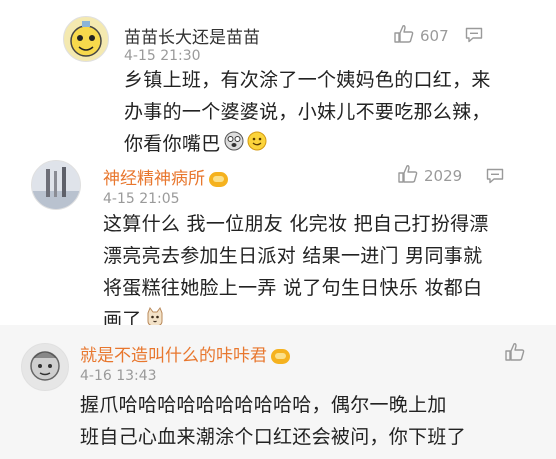  Describe the element at coordinates (263, 405) in the screenshot. I see `comment-line: 握爪哈哈哈哈哈哈哈哈哈哈，偶尔一晚上加` at that location.